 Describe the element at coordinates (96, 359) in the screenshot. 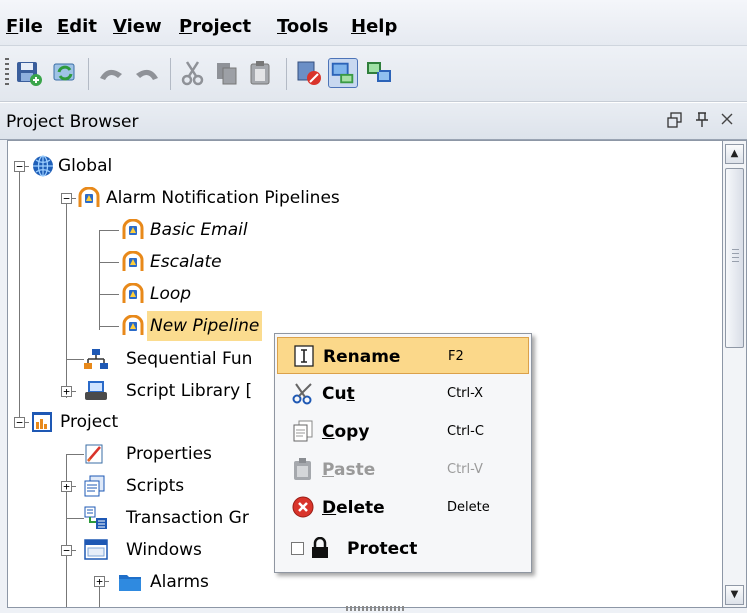

I see `sfc-icon` at that location.